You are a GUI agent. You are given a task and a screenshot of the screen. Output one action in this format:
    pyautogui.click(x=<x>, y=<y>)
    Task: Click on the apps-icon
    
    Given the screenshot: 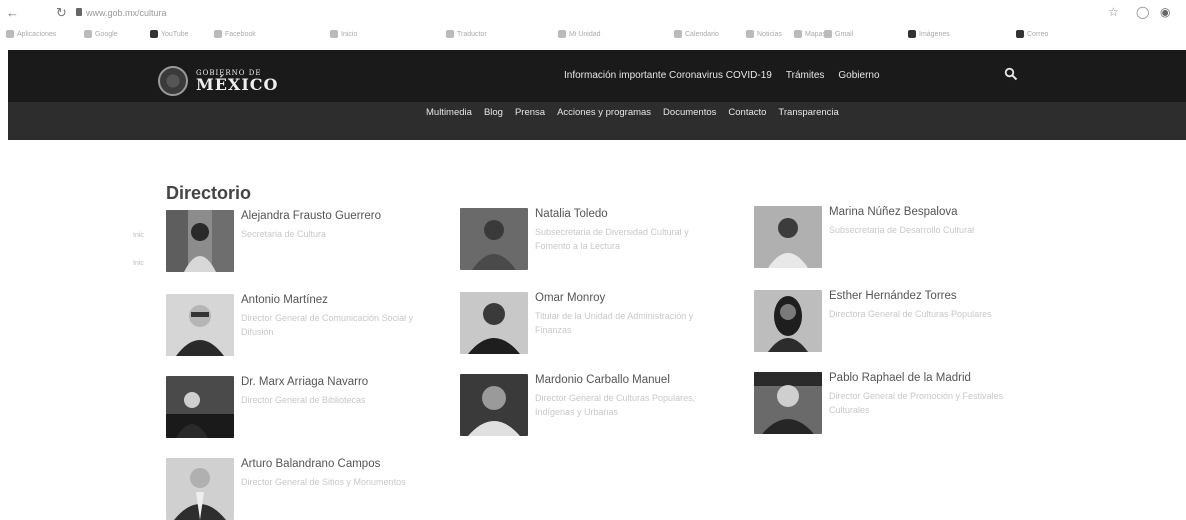 What is the action you would take?
    pyautogui.click(x=10, y=34)
    